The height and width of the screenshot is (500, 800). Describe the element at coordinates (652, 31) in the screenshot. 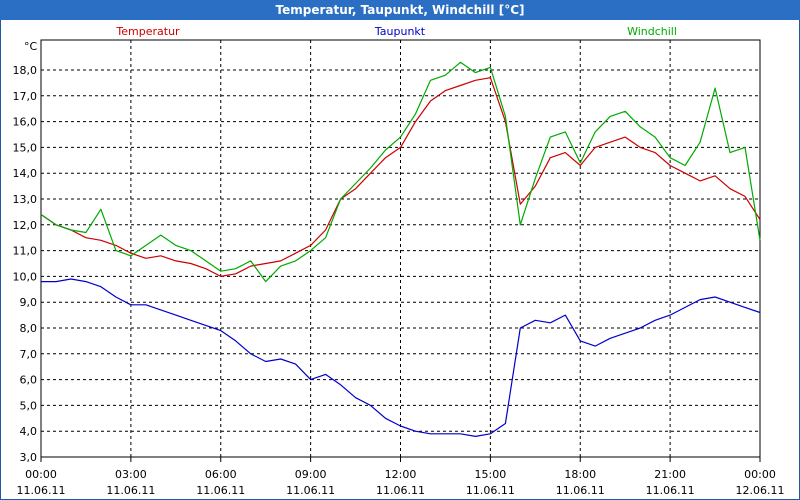

I see `legend-windchill: Windchill` at that location.